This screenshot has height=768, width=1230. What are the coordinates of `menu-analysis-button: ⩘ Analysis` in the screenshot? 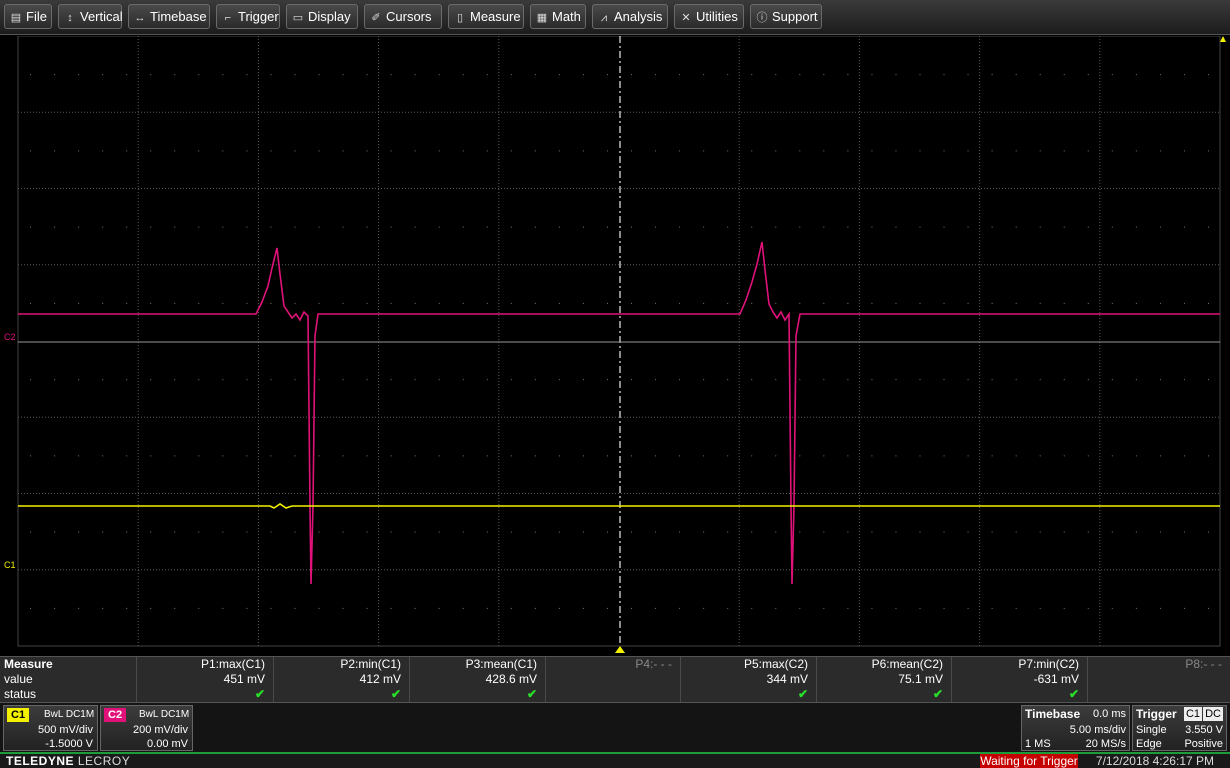 It's located at (630, 16).